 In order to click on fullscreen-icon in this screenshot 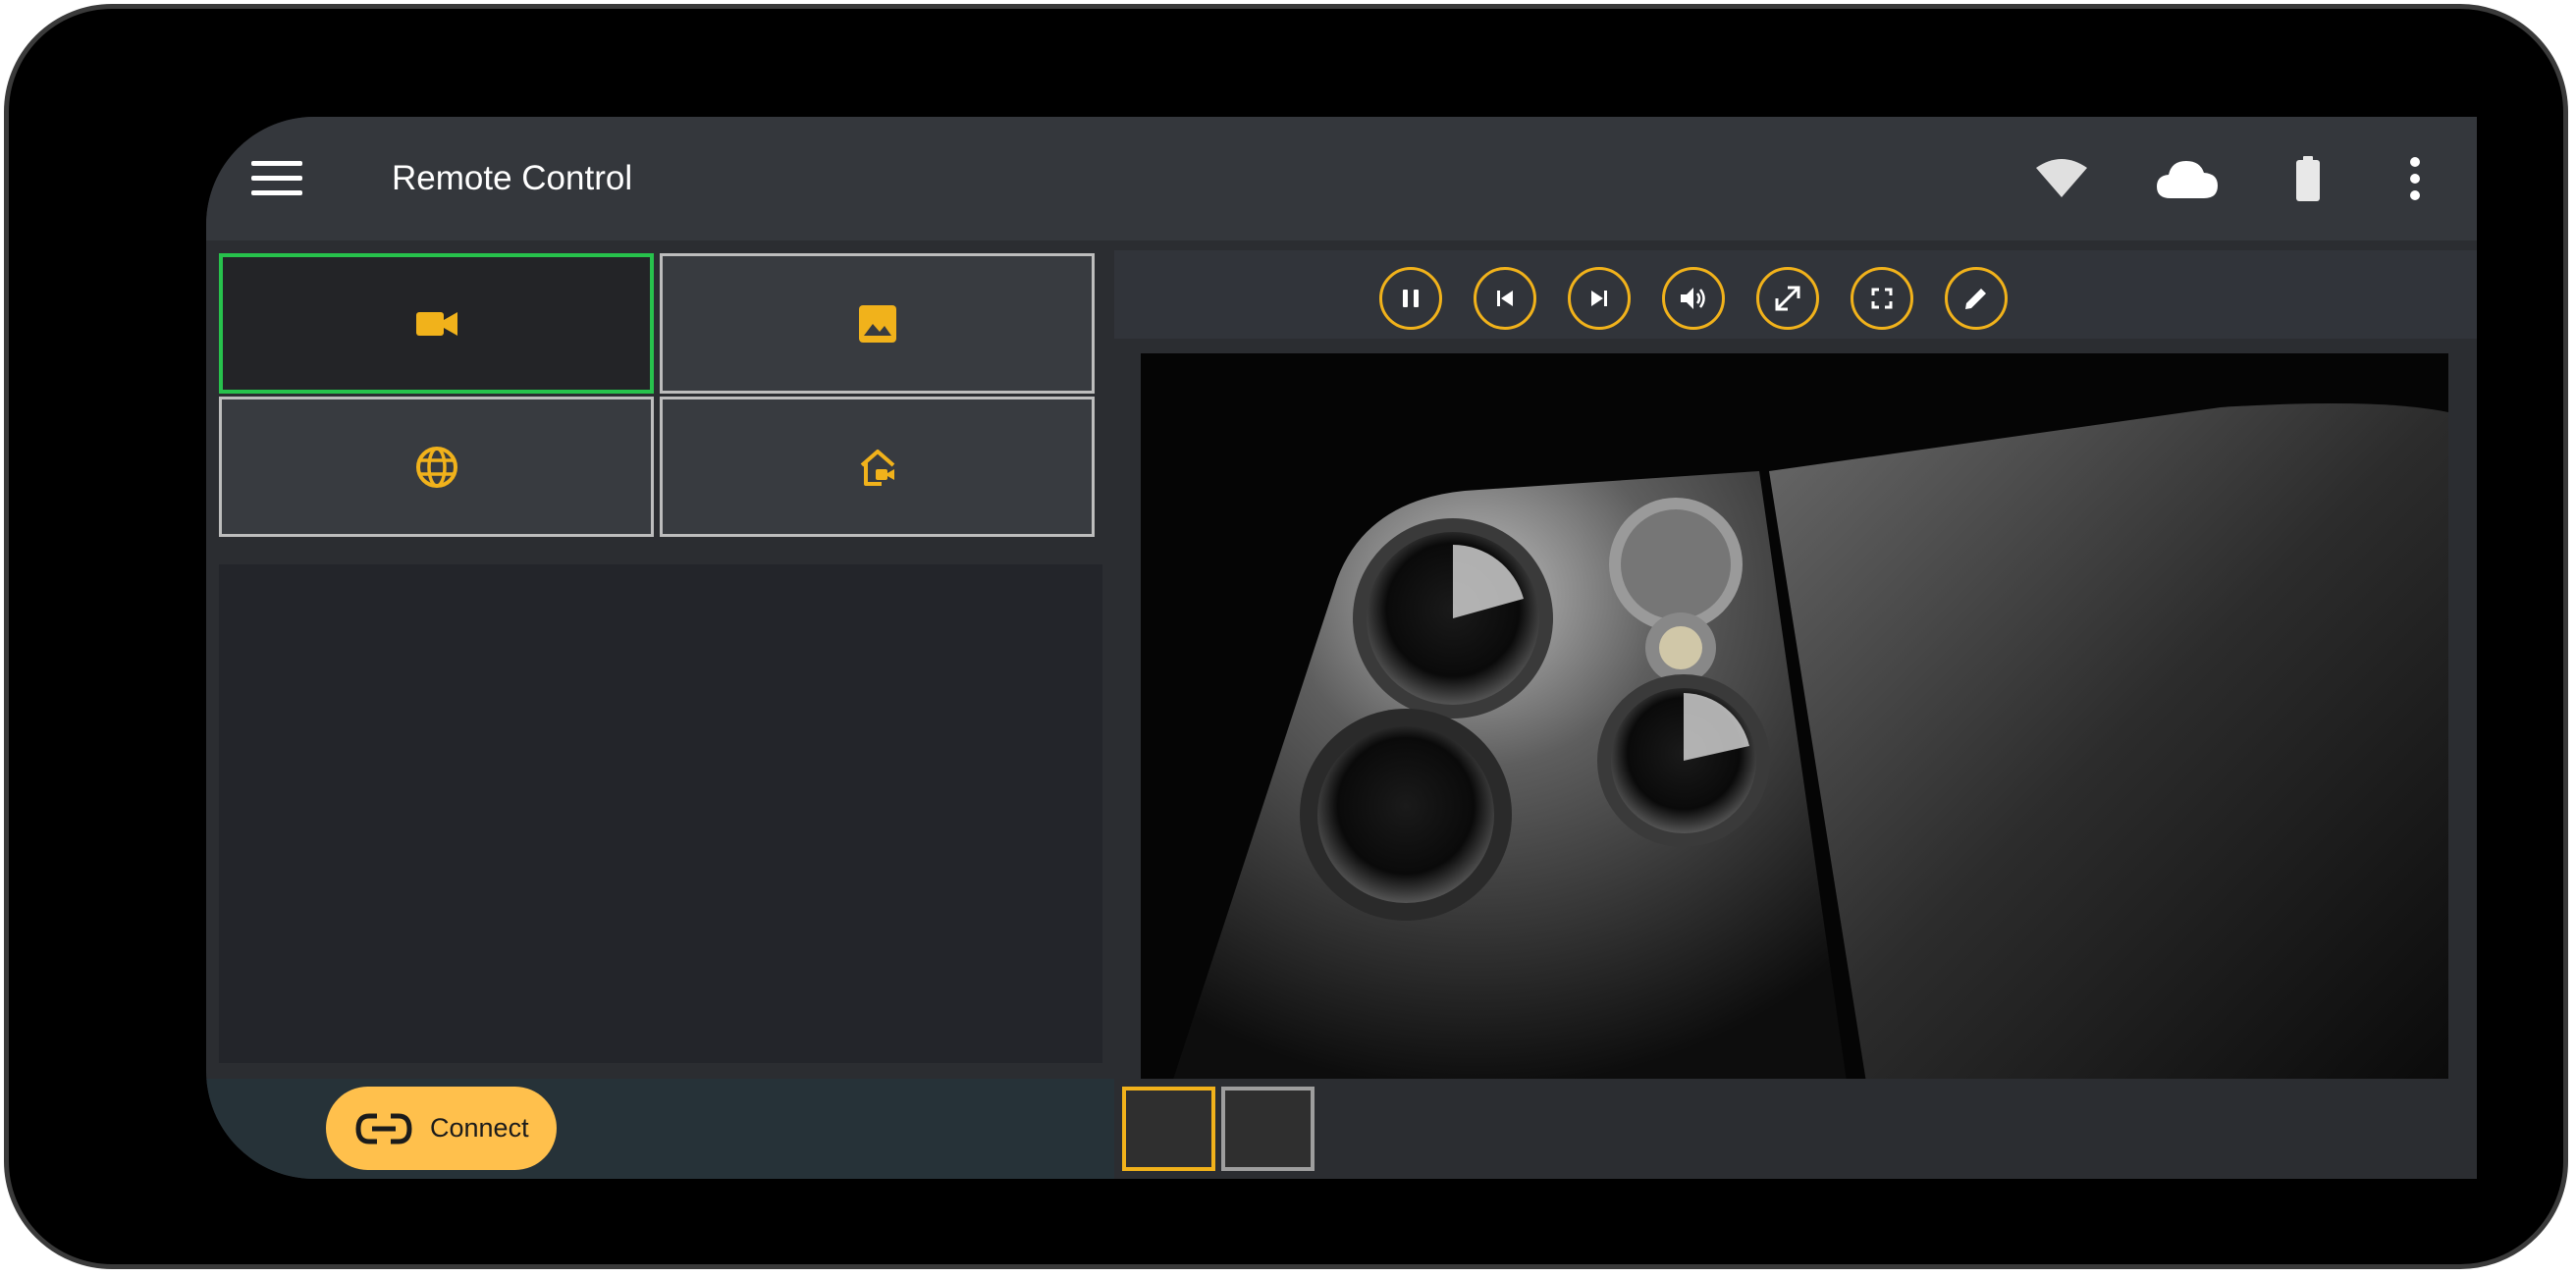, I will do `click(1882, 298)`.